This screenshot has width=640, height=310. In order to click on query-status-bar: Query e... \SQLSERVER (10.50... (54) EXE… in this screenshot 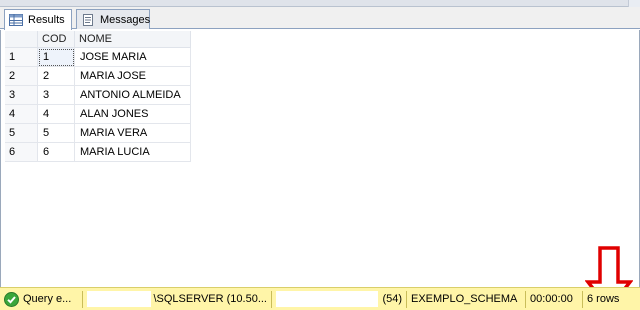, I will do `click(320, 298)`.